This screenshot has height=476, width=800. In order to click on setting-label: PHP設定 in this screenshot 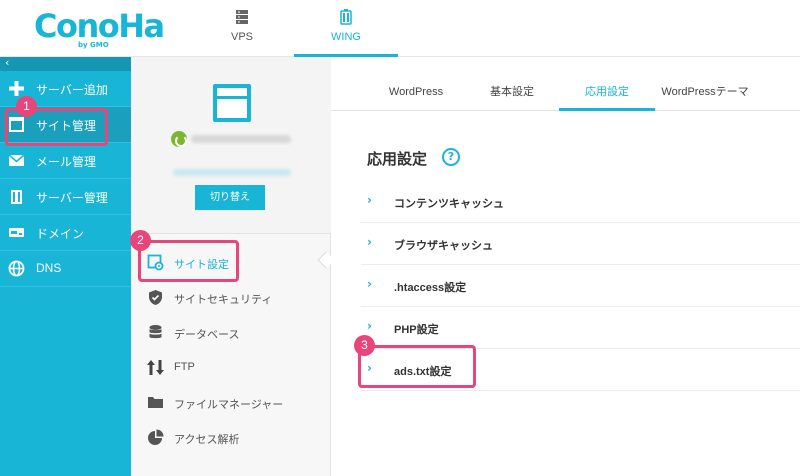, I will do `click(416, 330)`.